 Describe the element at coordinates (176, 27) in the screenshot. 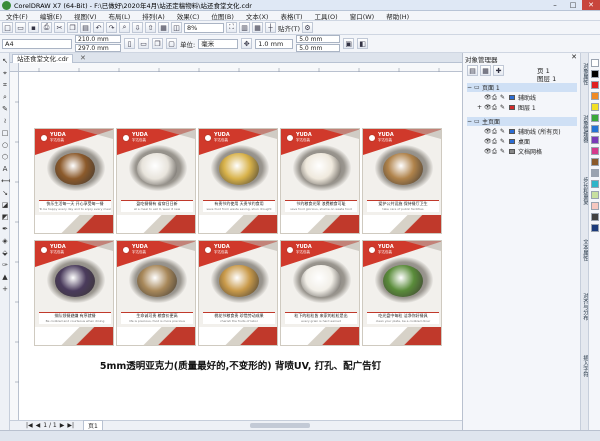

I see `welcome-screen-icon: ◫` at that location.